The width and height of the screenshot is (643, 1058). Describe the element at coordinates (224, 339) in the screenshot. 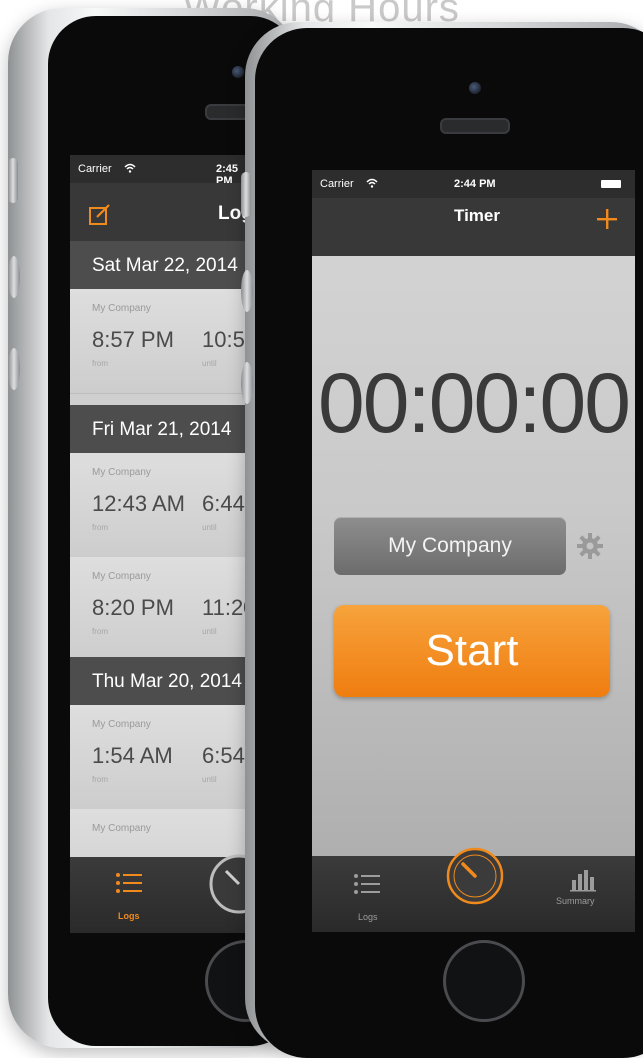

I see `entry-until-time: 10:57 PM` at that location.